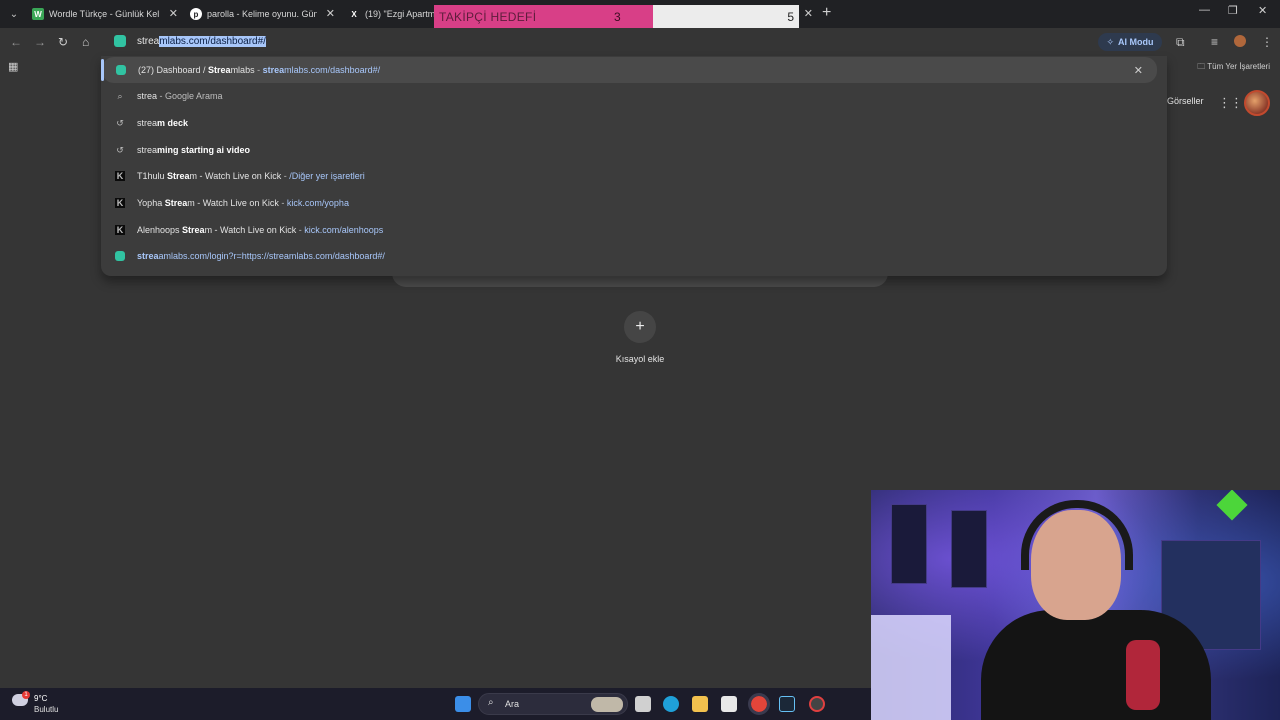  Describe the element at coordinates (13, 66) in the screenshot. I see `apps-grid-icon: ▦` at that location.